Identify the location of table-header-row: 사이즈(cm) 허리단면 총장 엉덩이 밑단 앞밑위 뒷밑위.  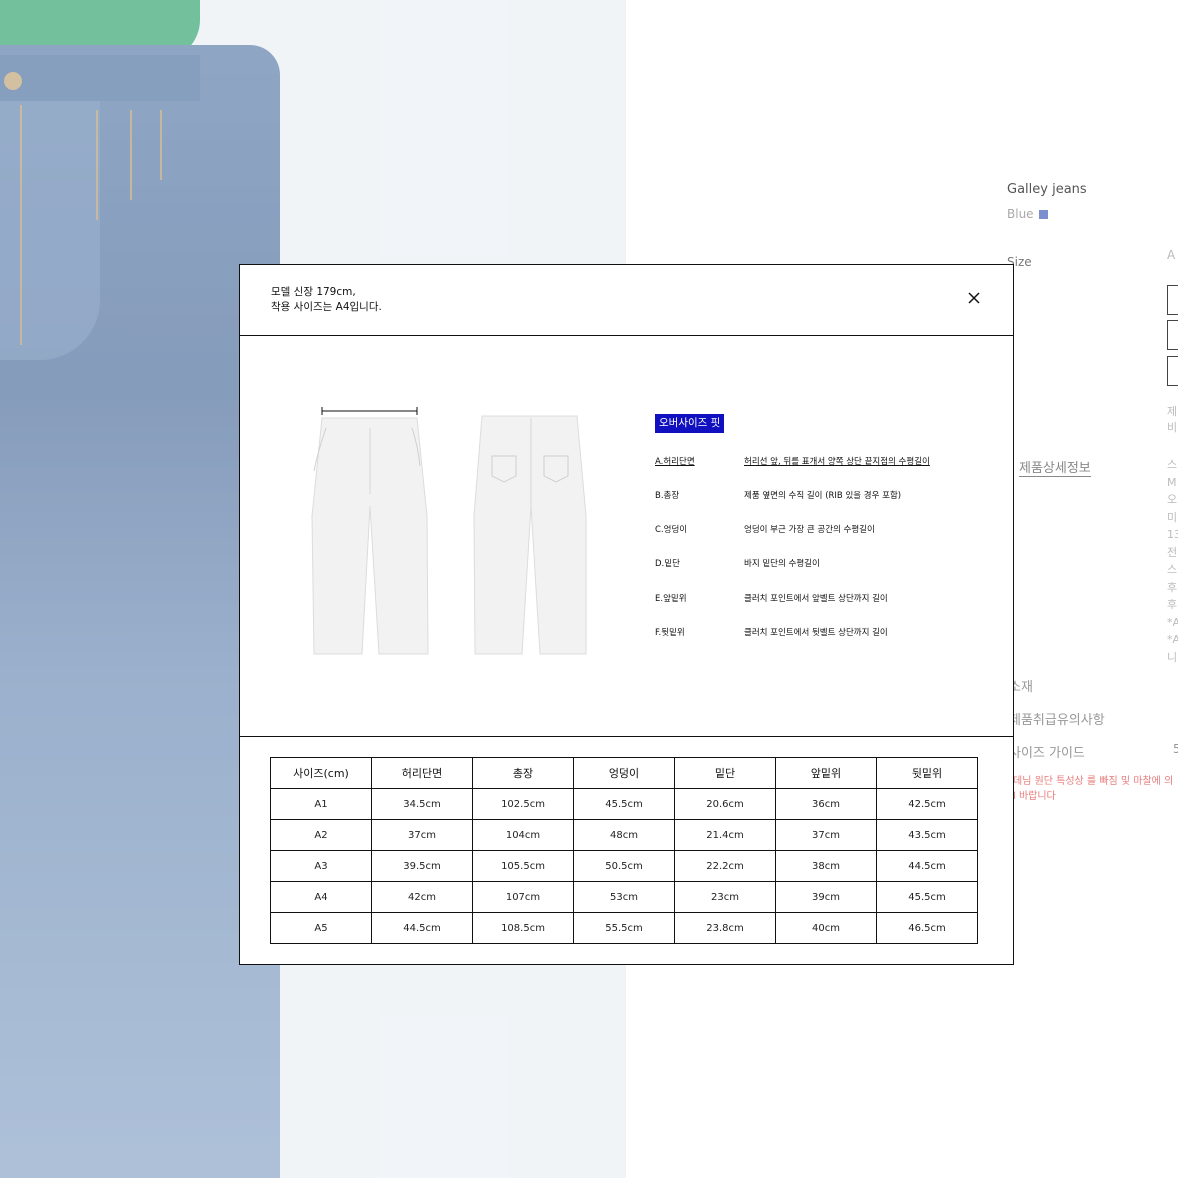
(624, 773).